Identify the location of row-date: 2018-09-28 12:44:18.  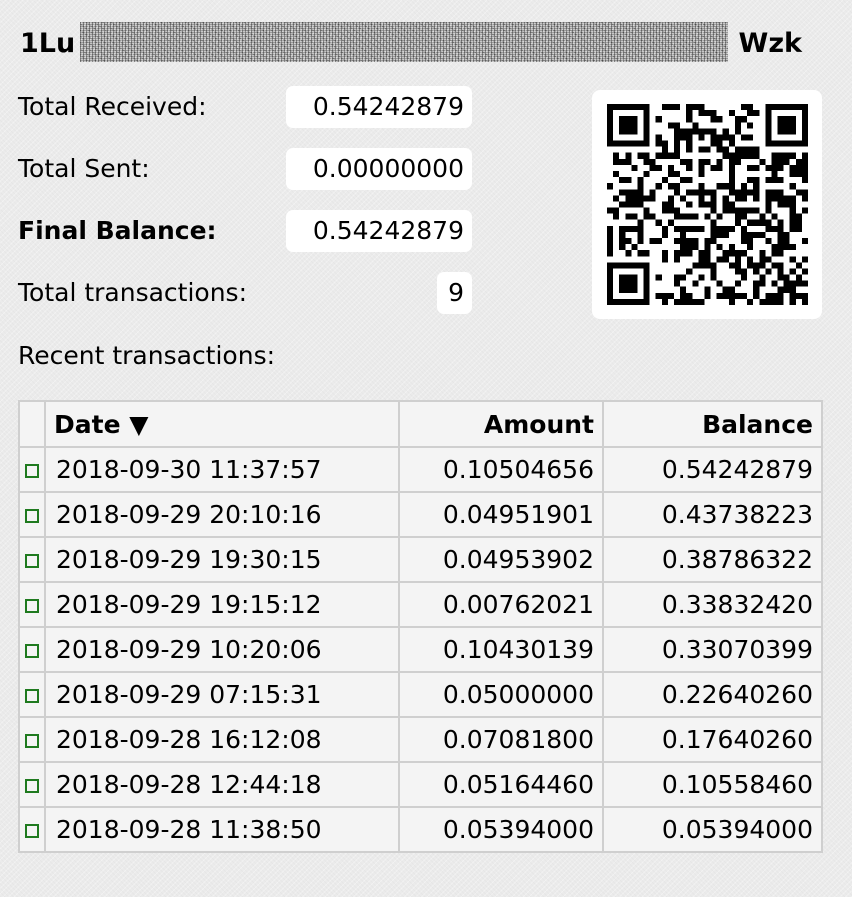
(222, 784).